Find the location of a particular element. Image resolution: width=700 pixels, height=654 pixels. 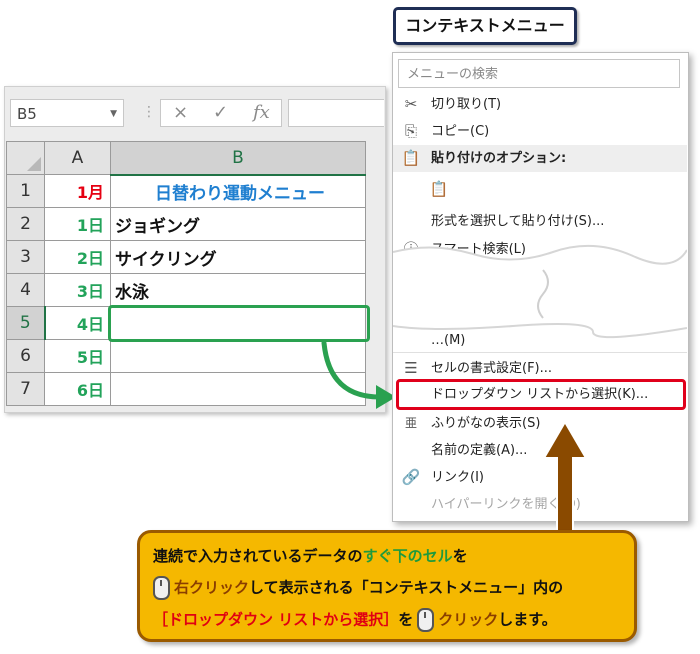

callout-text: して表示される「コンテキストメニュー」内の is located at coordinates (406, 587).